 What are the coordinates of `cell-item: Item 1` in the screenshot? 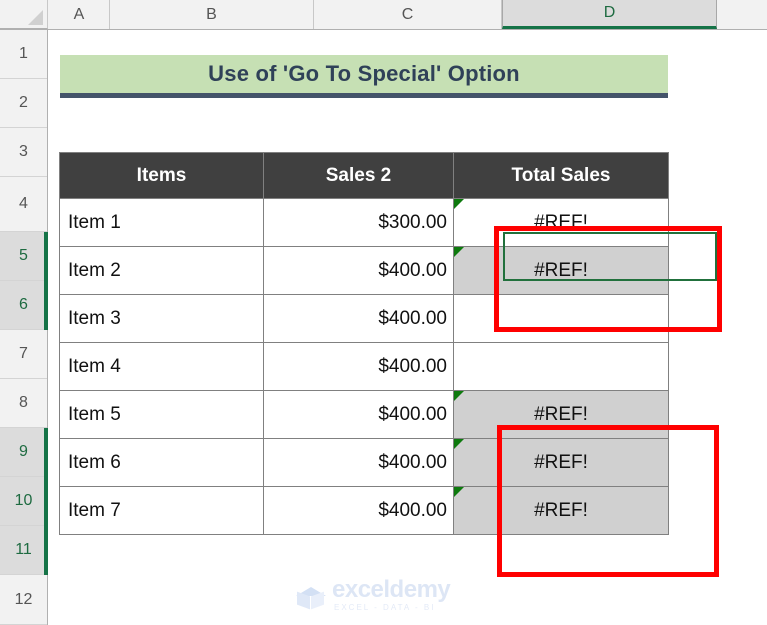 It's located at (161, 222).